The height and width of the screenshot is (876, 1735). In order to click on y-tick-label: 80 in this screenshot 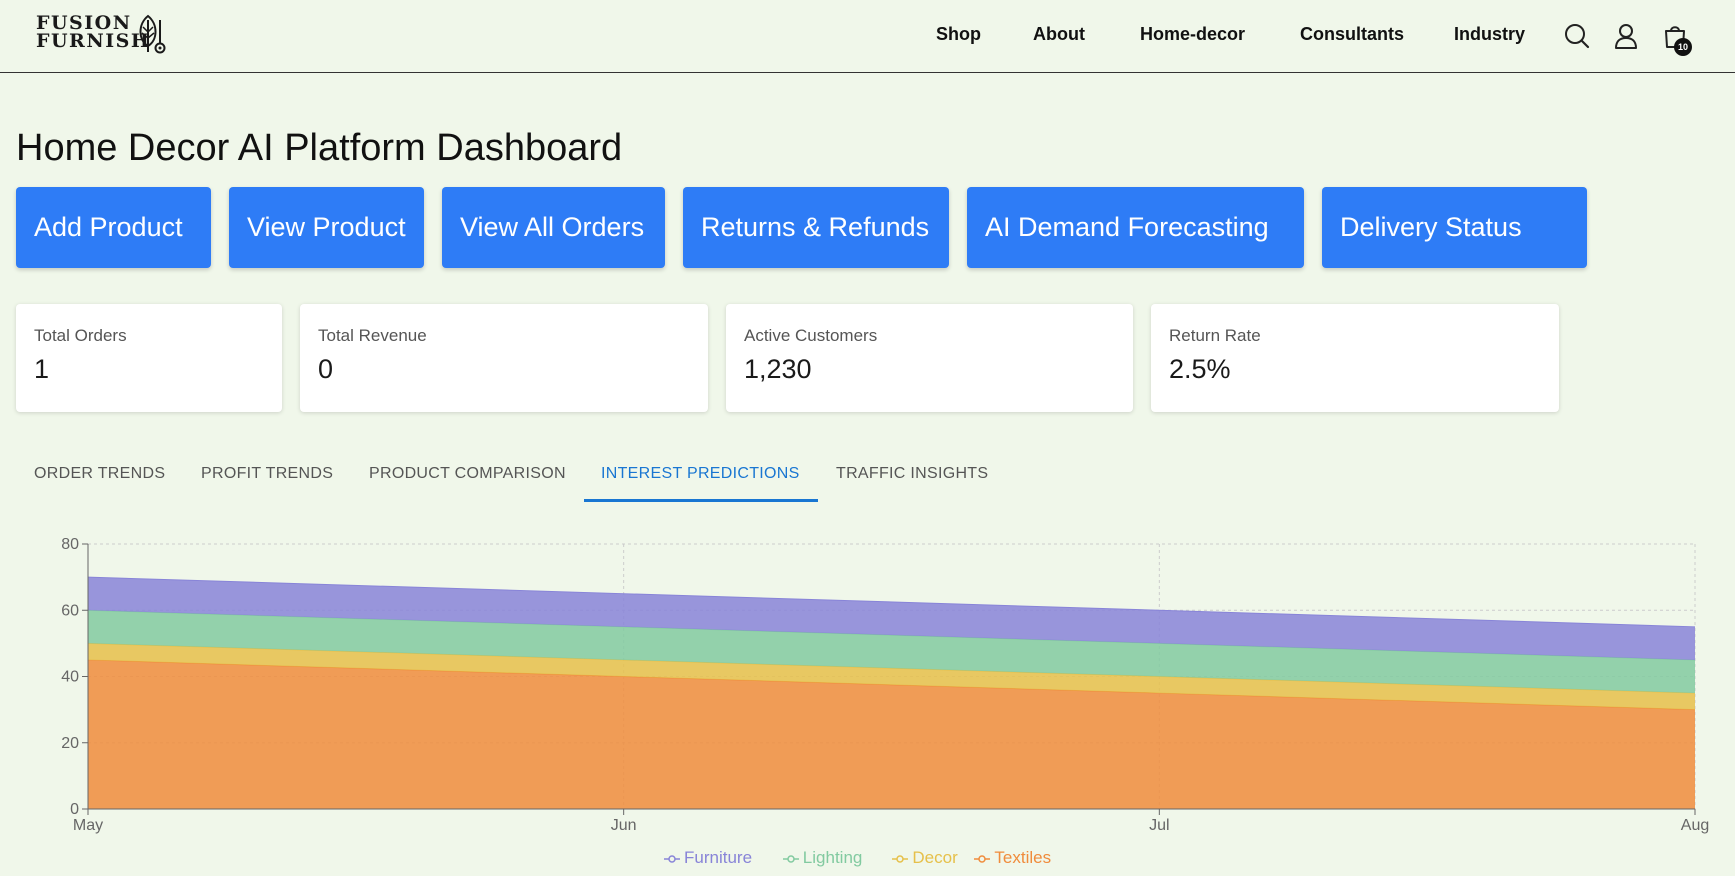, I will do `click(70, 544)`.